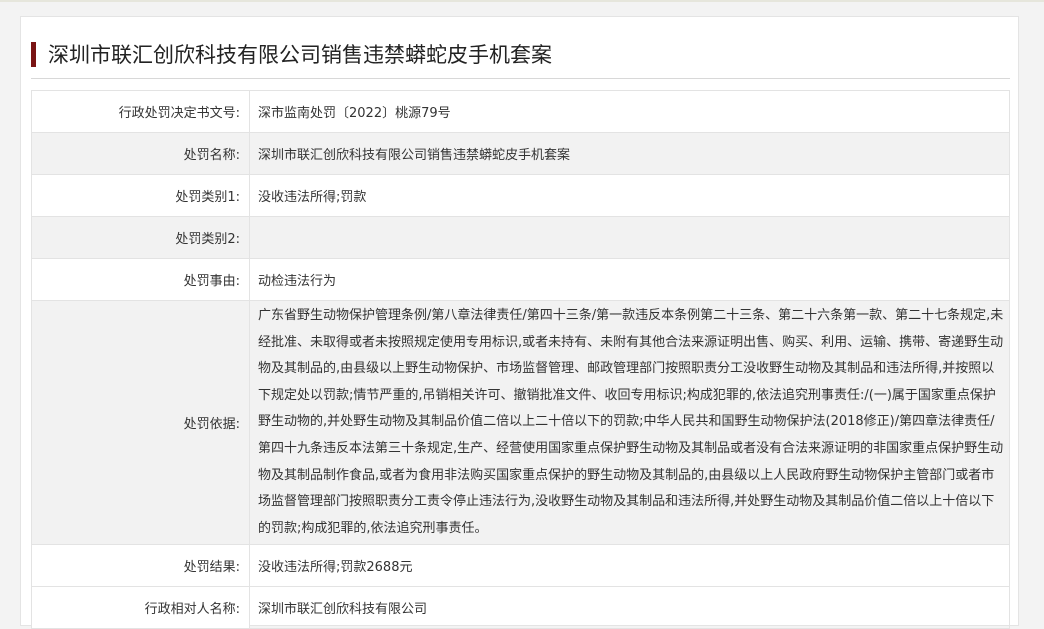 This screenshot has height=629, width=1044. I want to click on value-penalty-reason: 动检违法行为, so click(629, 279).